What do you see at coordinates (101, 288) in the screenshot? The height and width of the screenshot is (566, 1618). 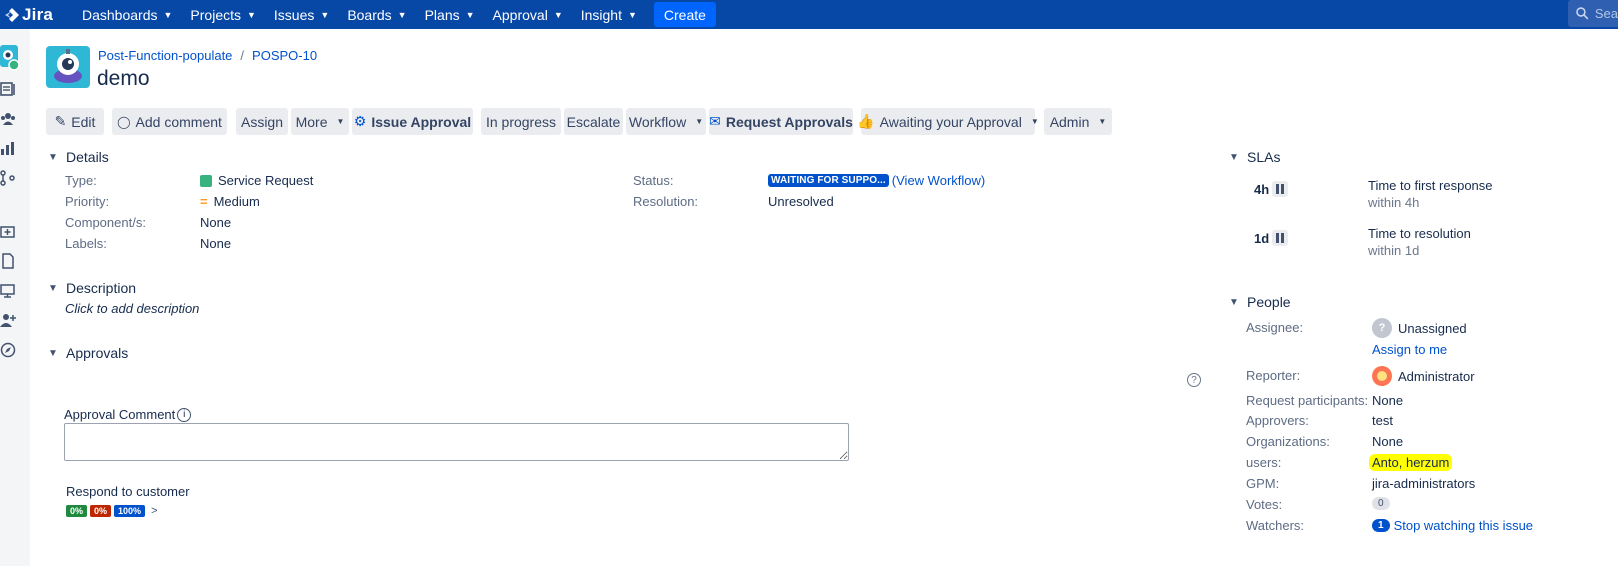 I see `description-heading: Description` at bounding box center [101, 288].